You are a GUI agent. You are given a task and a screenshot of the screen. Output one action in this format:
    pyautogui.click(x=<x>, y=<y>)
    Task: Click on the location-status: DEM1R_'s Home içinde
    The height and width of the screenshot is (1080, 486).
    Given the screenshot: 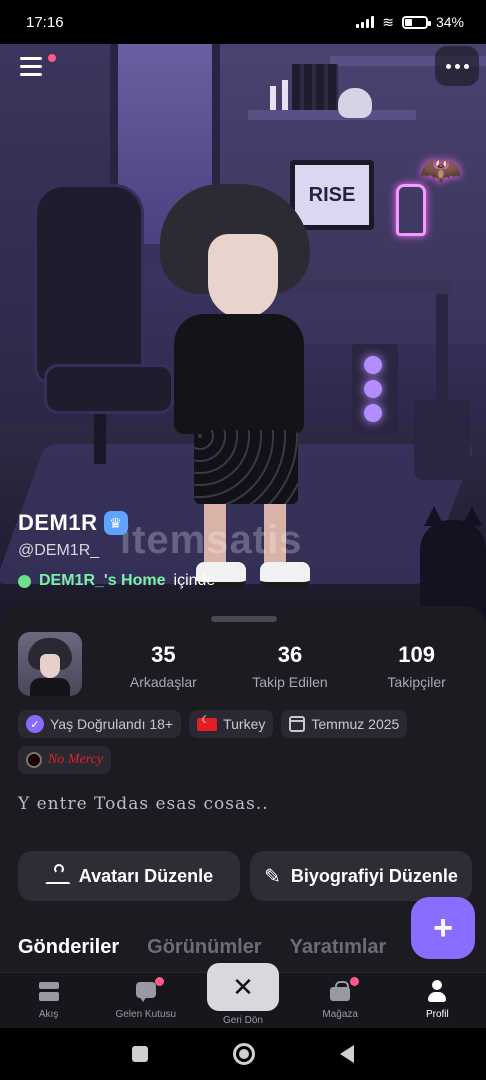 What is the action you would take?
    pyautogui.click(x=116, y=581)
    